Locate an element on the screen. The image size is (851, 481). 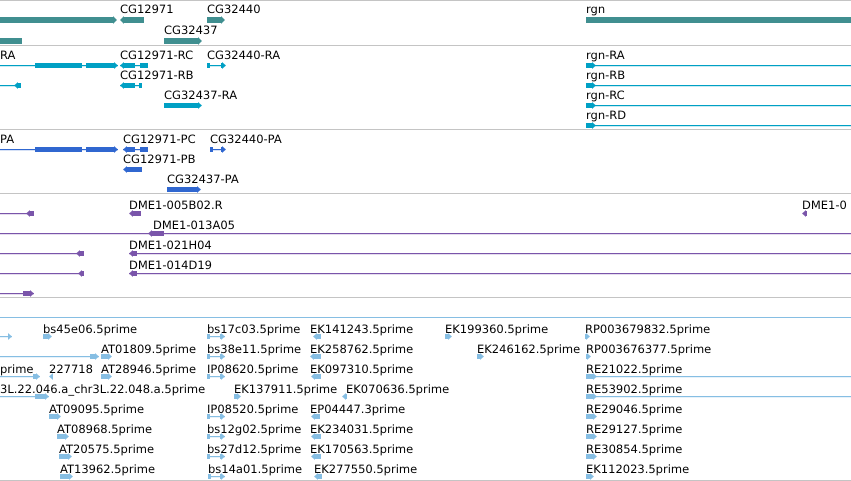
feature-label: RE21022.5prime is located at coordinates (634, 369).